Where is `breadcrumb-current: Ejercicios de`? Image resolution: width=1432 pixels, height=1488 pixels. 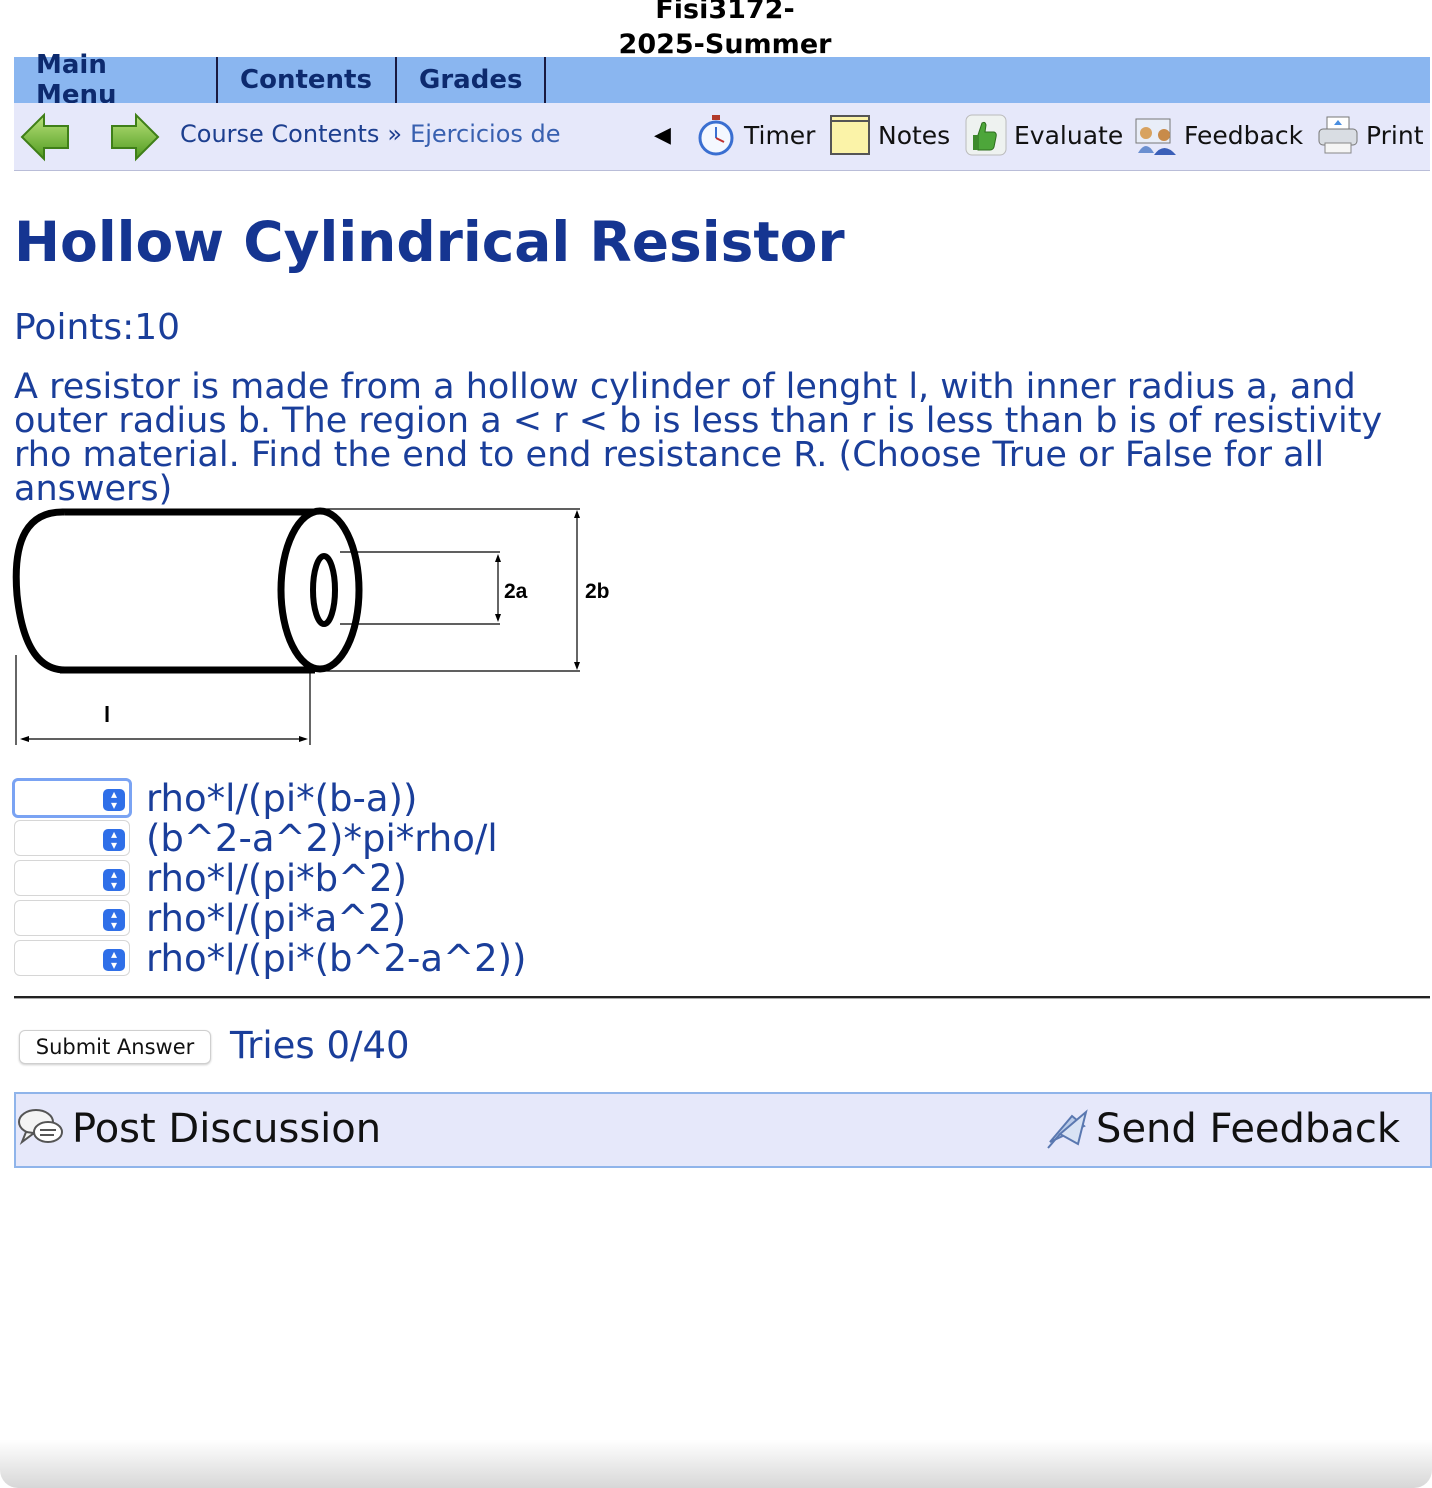
breadcrumb-current: Ejercicios de is located at coordinates (485, 134).